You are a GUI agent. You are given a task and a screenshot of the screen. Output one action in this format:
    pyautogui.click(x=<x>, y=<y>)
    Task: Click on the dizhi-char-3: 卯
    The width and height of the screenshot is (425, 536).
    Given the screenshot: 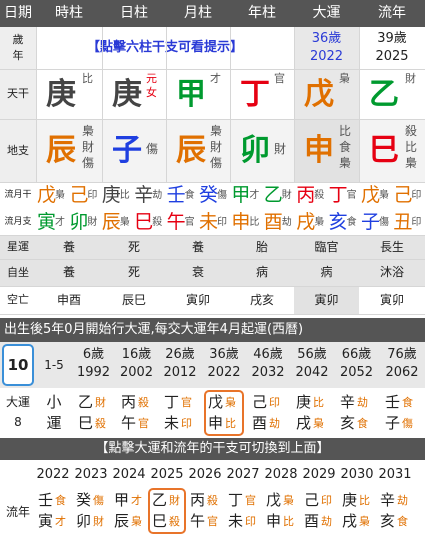 What is the action you would take?
    pyautogui.click(x=255, y=151)
    